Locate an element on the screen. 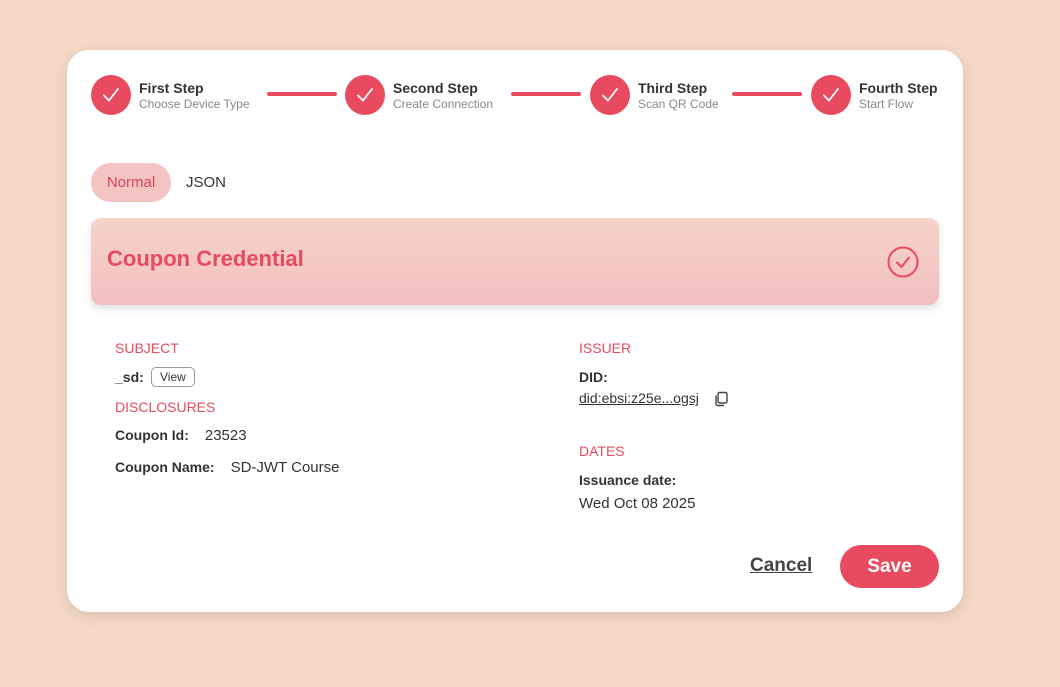 The image size is (1060, 687). step-third: Third Step Scan QR Code is located at coordinates (654, 95).